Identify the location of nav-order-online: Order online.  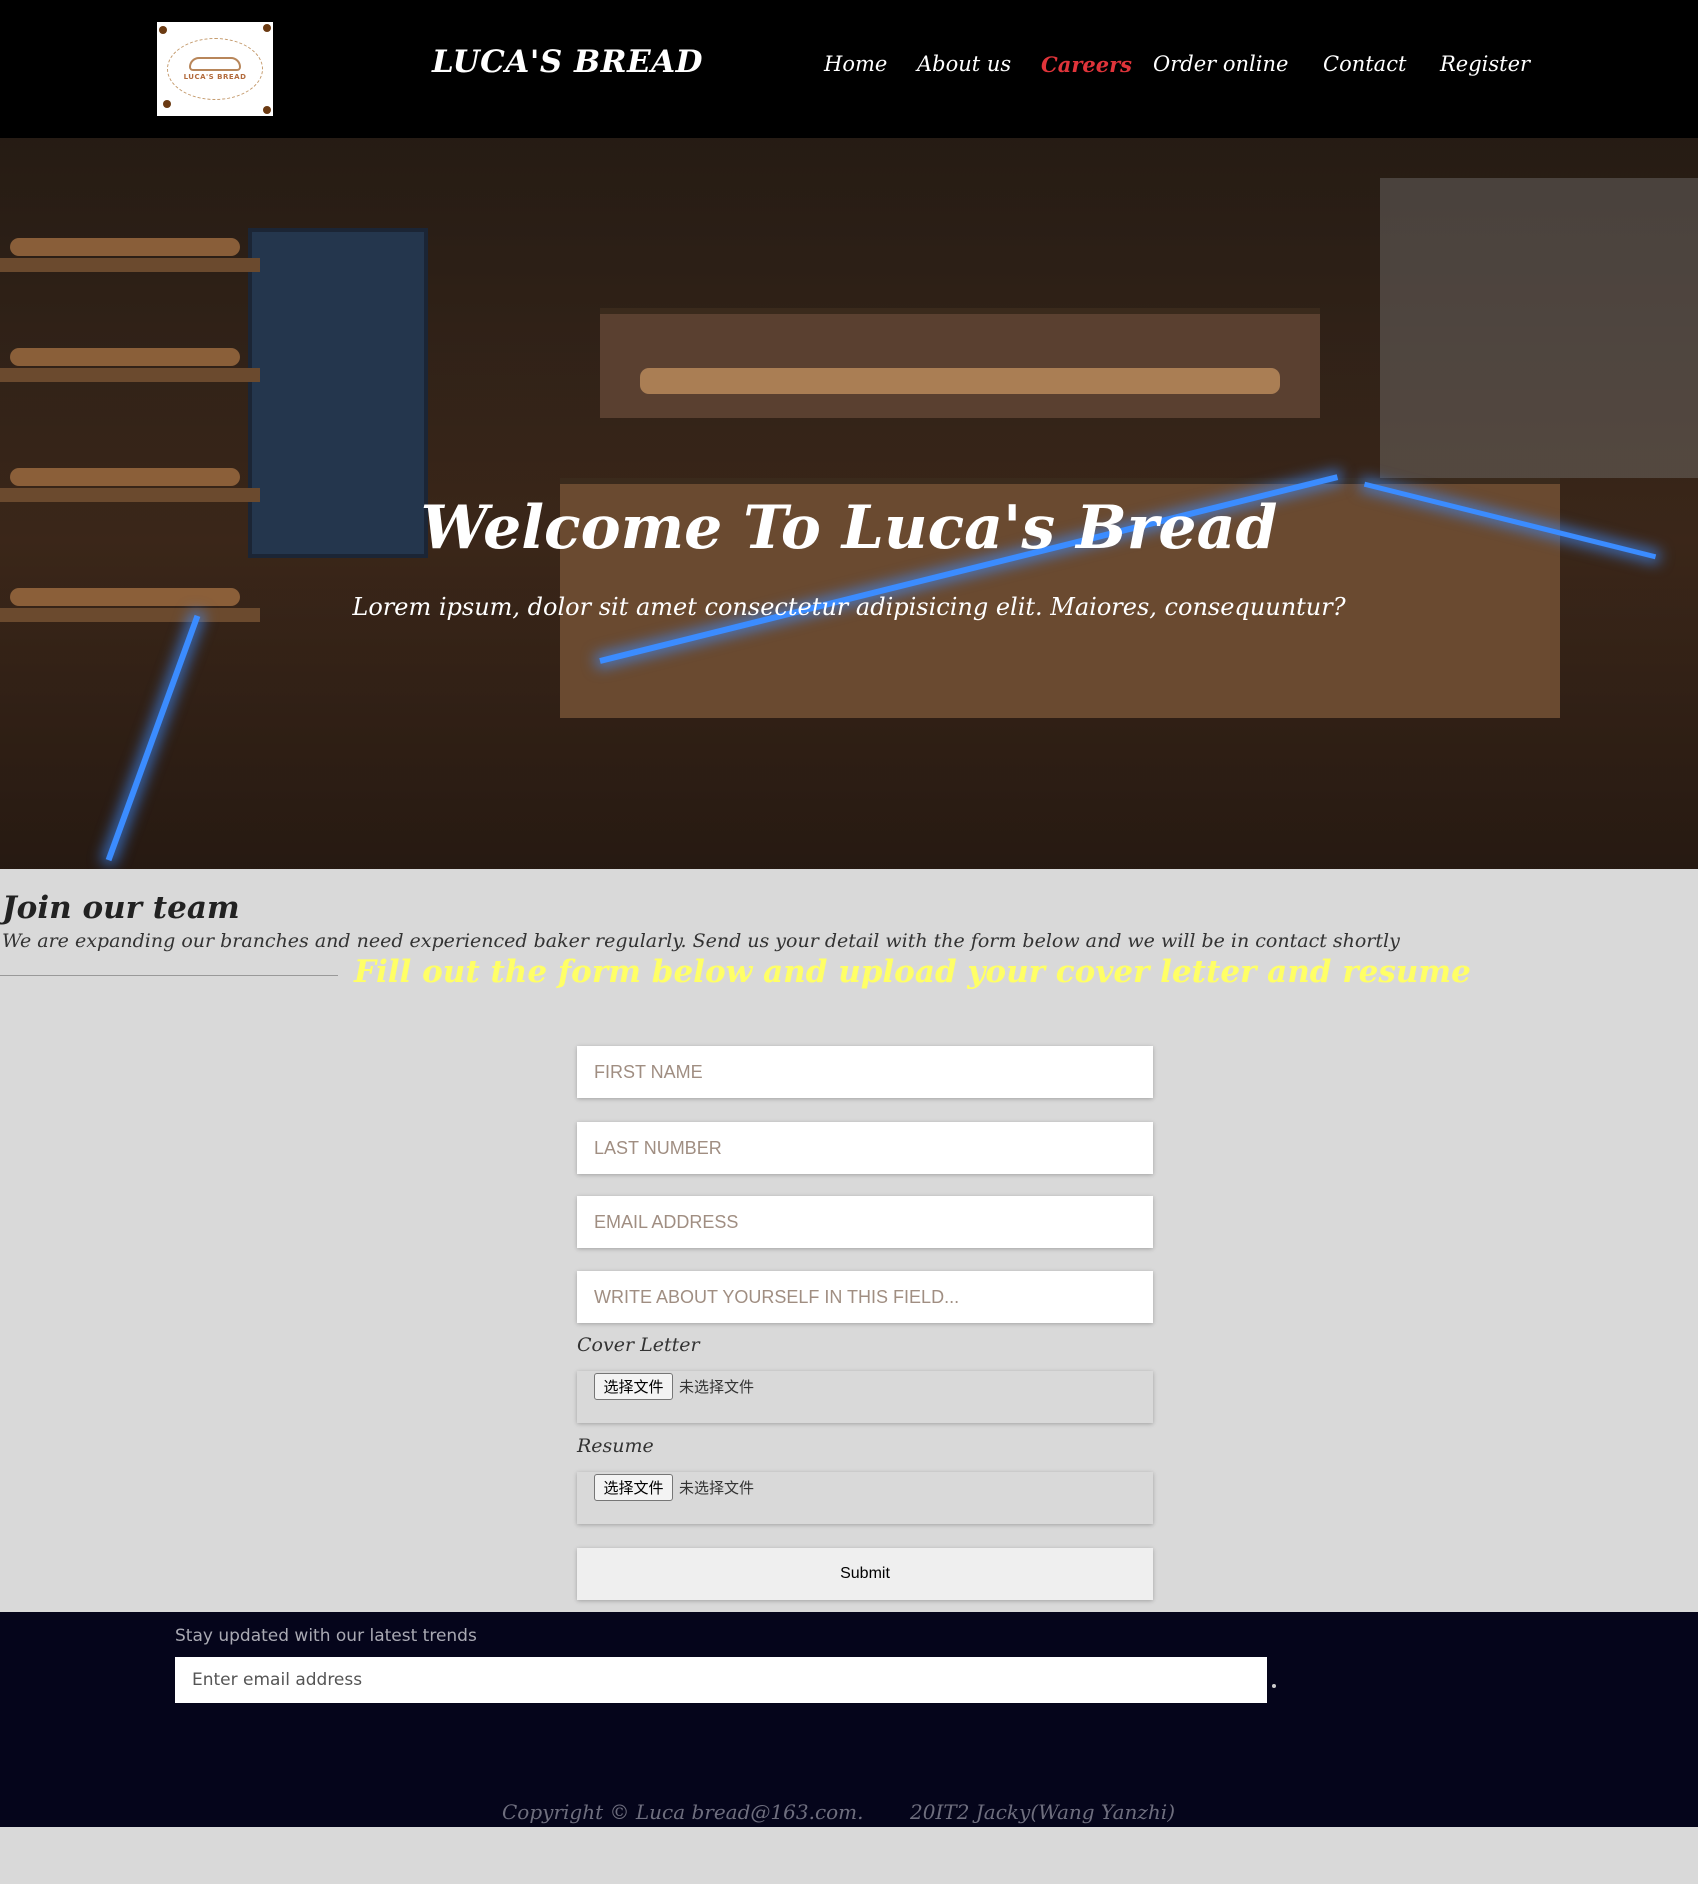
(1220, 64).